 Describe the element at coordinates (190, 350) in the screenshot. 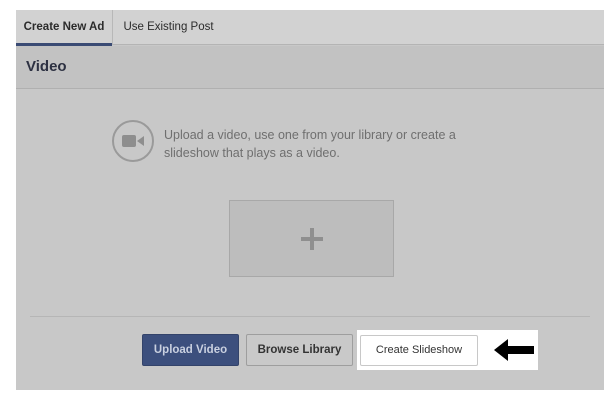

I see `upload-video-button: Upload Video` at that location.